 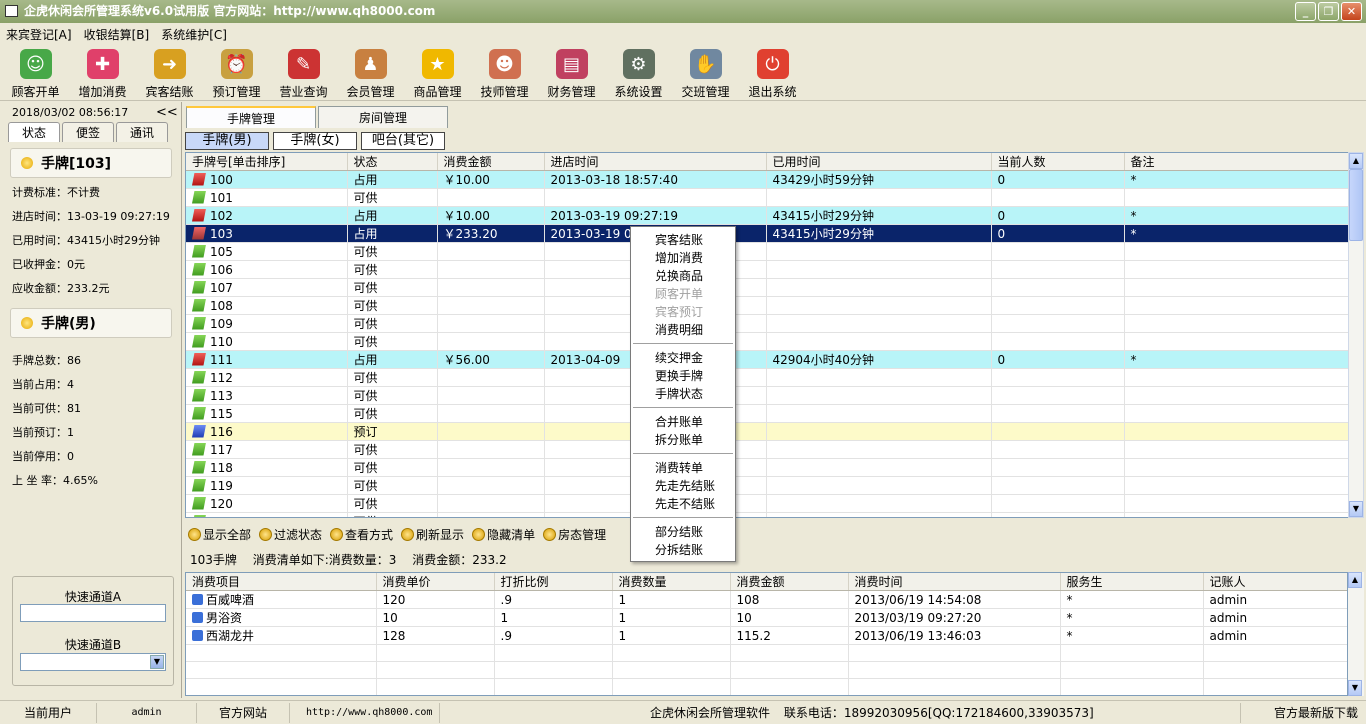 I want to click on table-row: 118 可供, so click(x=767, y=467).